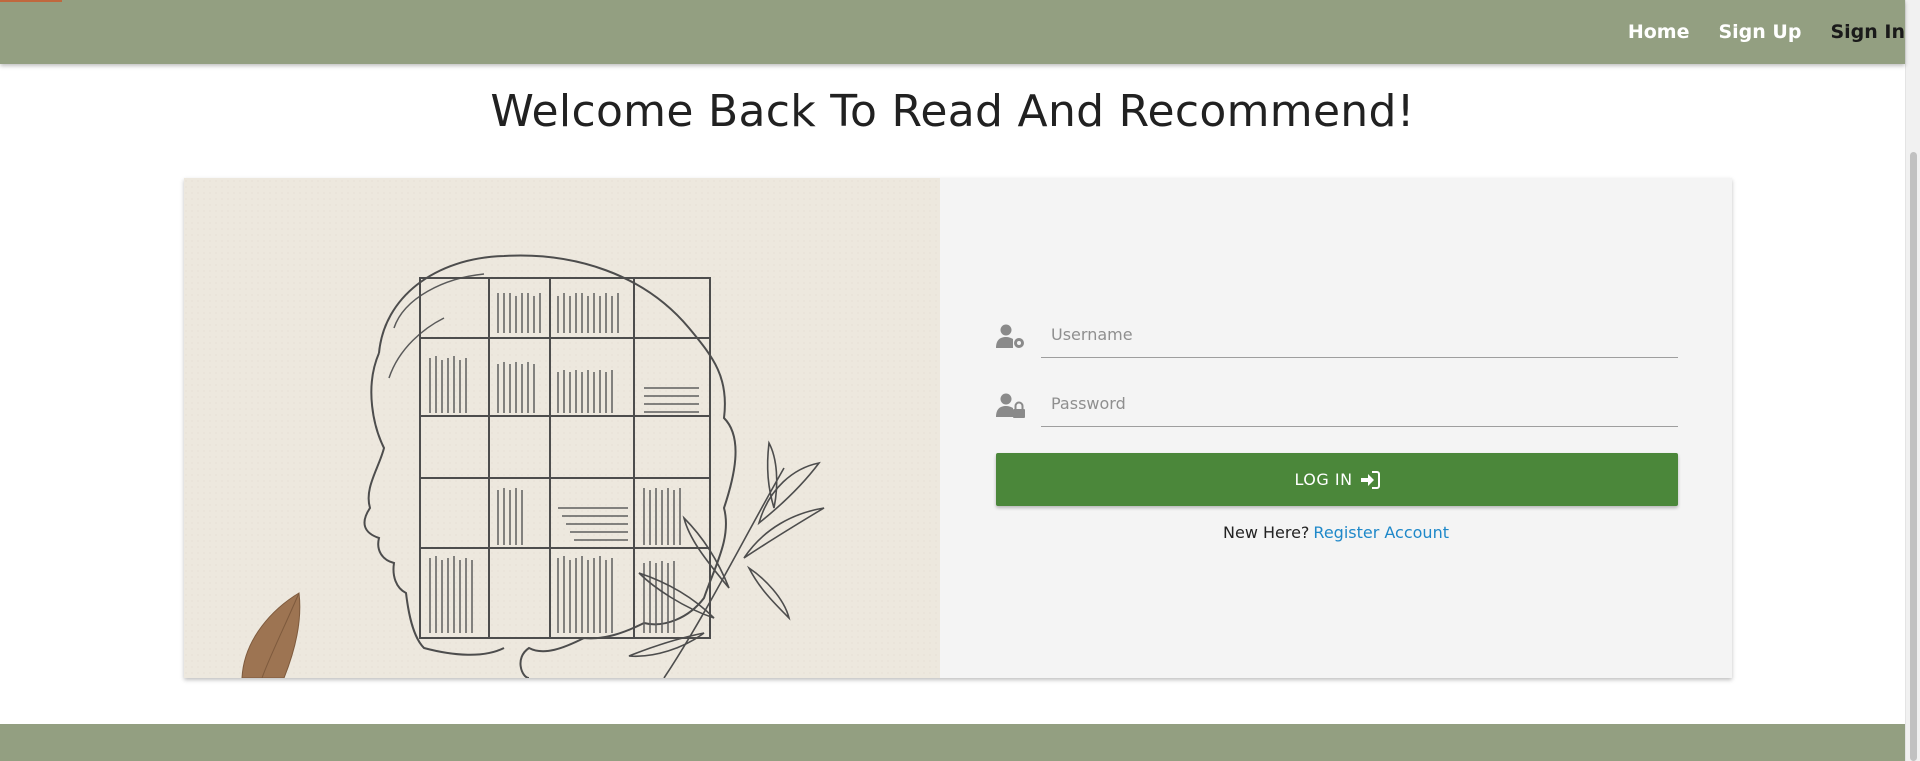 This screenshot has width=1920, height=761. What do you see at coordinates (31, 1) in the screenshot?
I see `logo-stub` at bounding box center [31, 1].